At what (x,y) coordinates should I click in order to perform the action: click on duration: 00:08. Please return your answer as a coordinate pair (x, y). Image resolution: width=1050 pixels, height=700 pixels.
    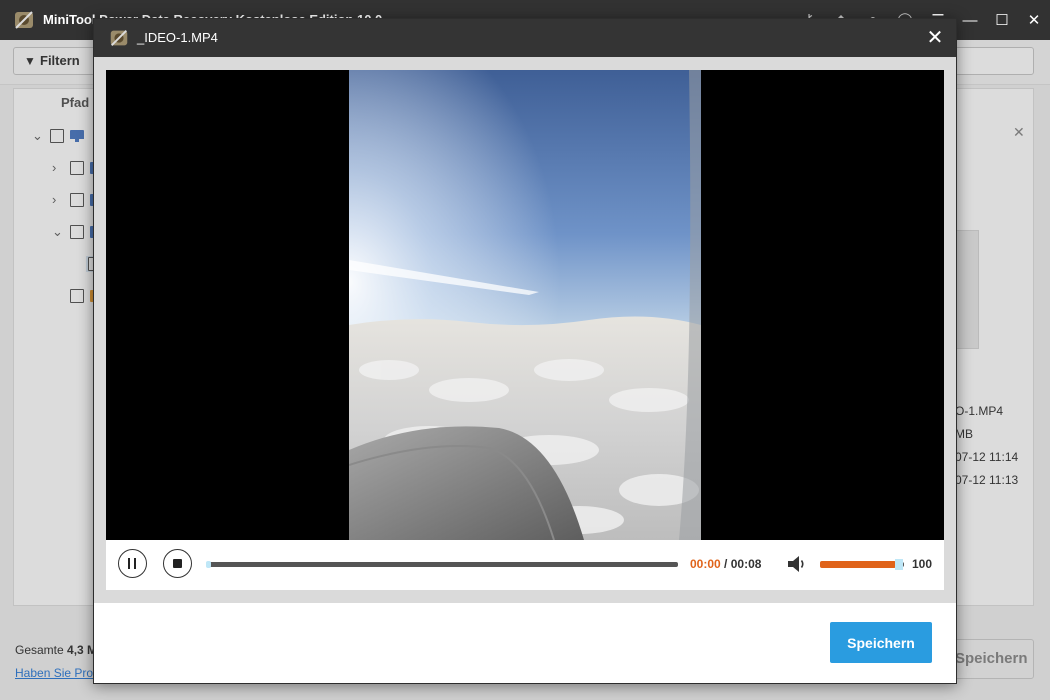
    Looking at the image, I should click on (746, 564).